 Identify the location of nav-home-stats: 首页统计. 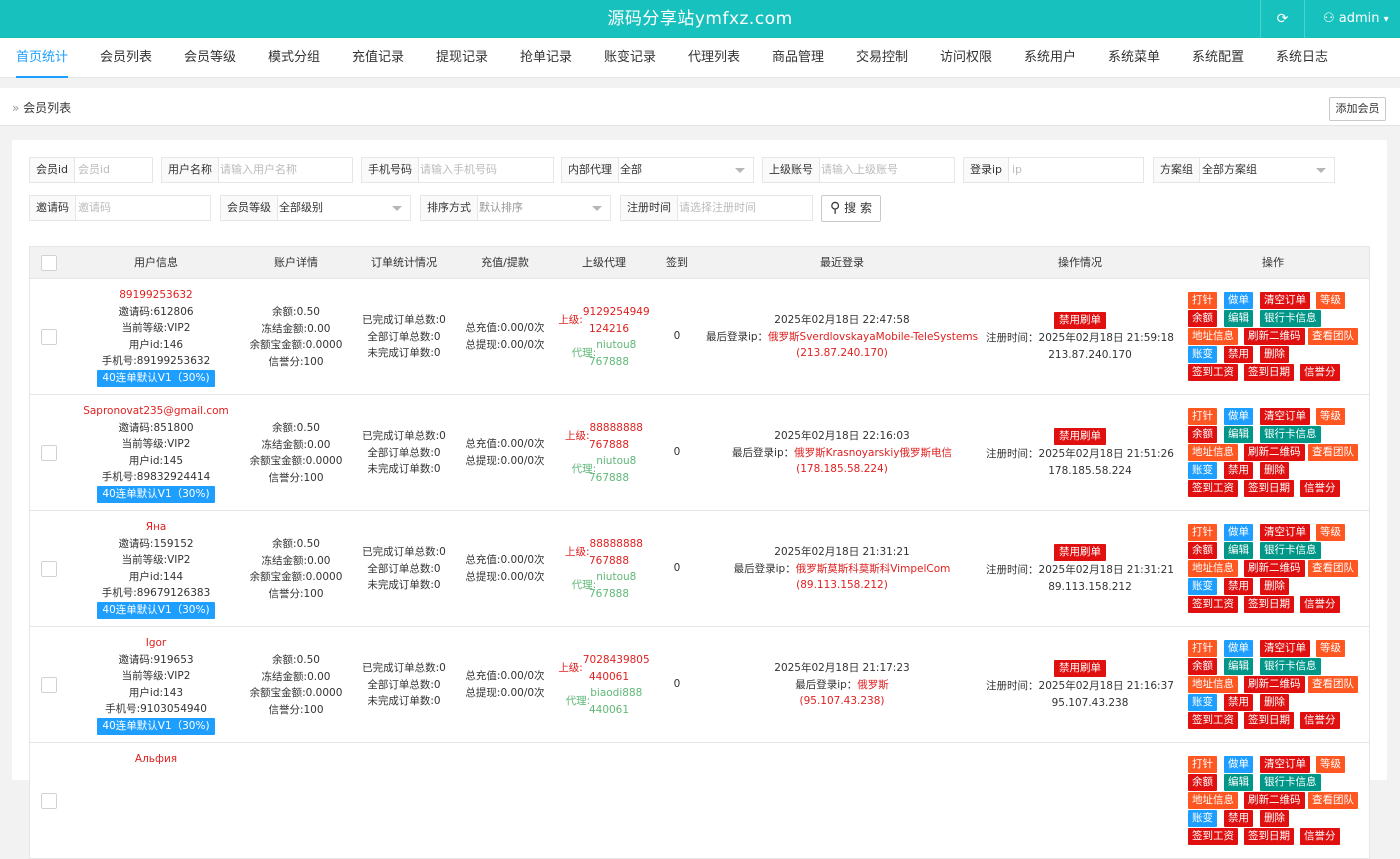
(42, 58).